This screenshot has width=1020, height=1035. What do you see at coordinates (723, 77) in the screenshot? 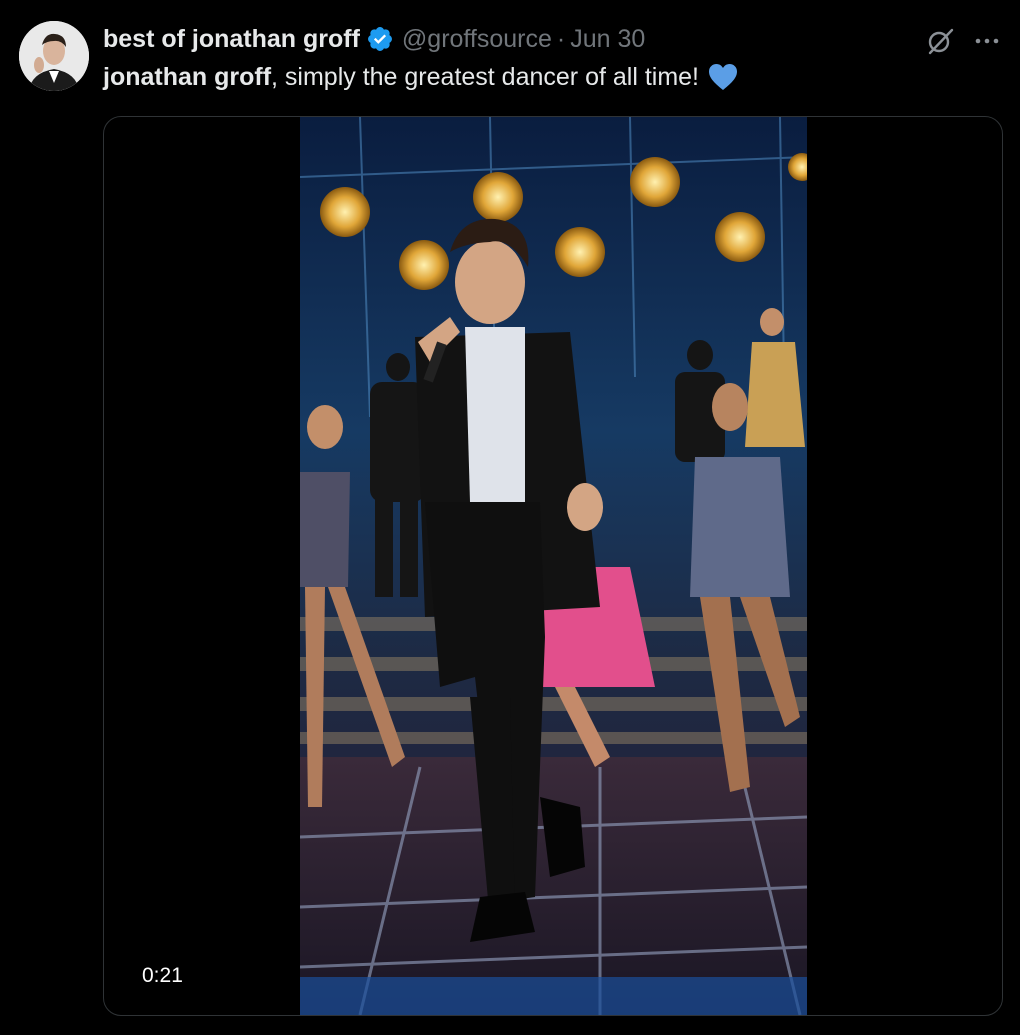
I see `blue-heart-icon` at bounding box center [723, 77].